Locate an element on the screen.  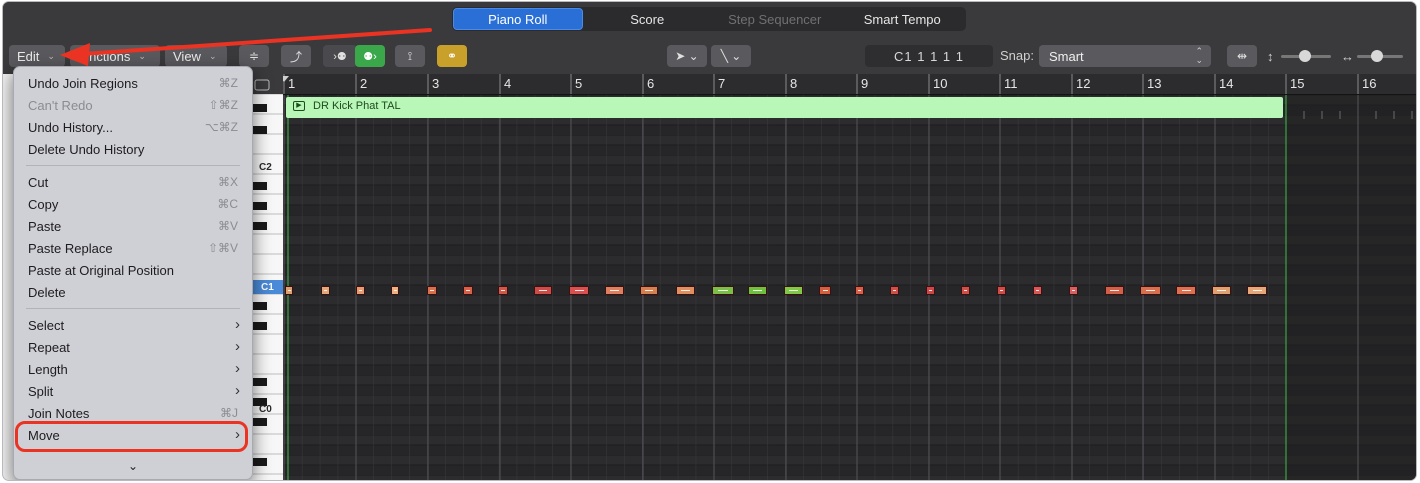
snap-select: Smart ⌃ ⌄ is located at coordinates (1125, 56).